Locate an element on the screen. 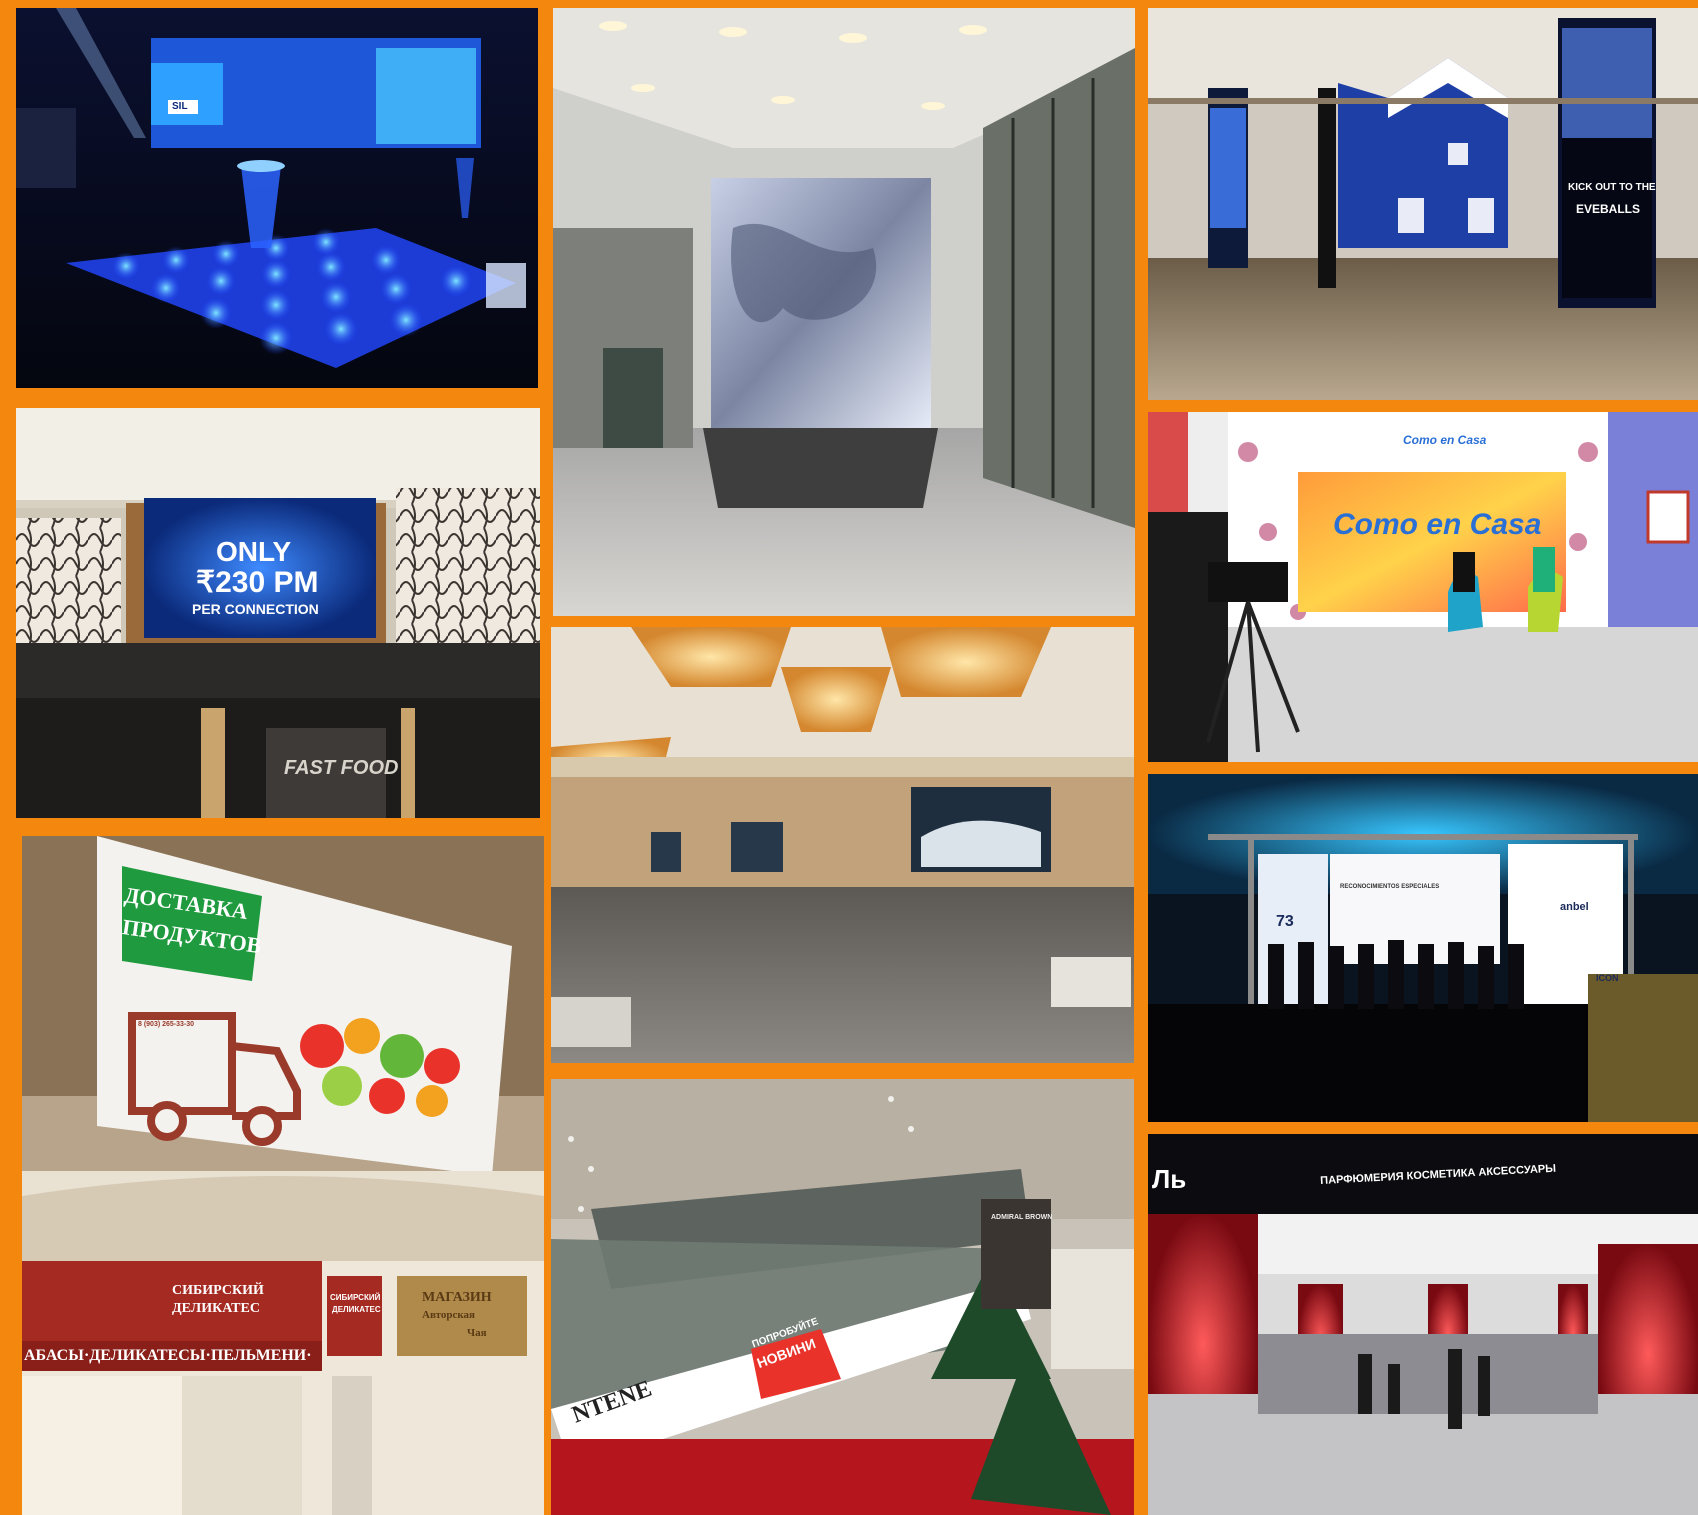 The image size is (1698, 1515). store-sign-siberian-small-sub: ДЕЛИКАТЕС is located at coordinates (356, 1309).